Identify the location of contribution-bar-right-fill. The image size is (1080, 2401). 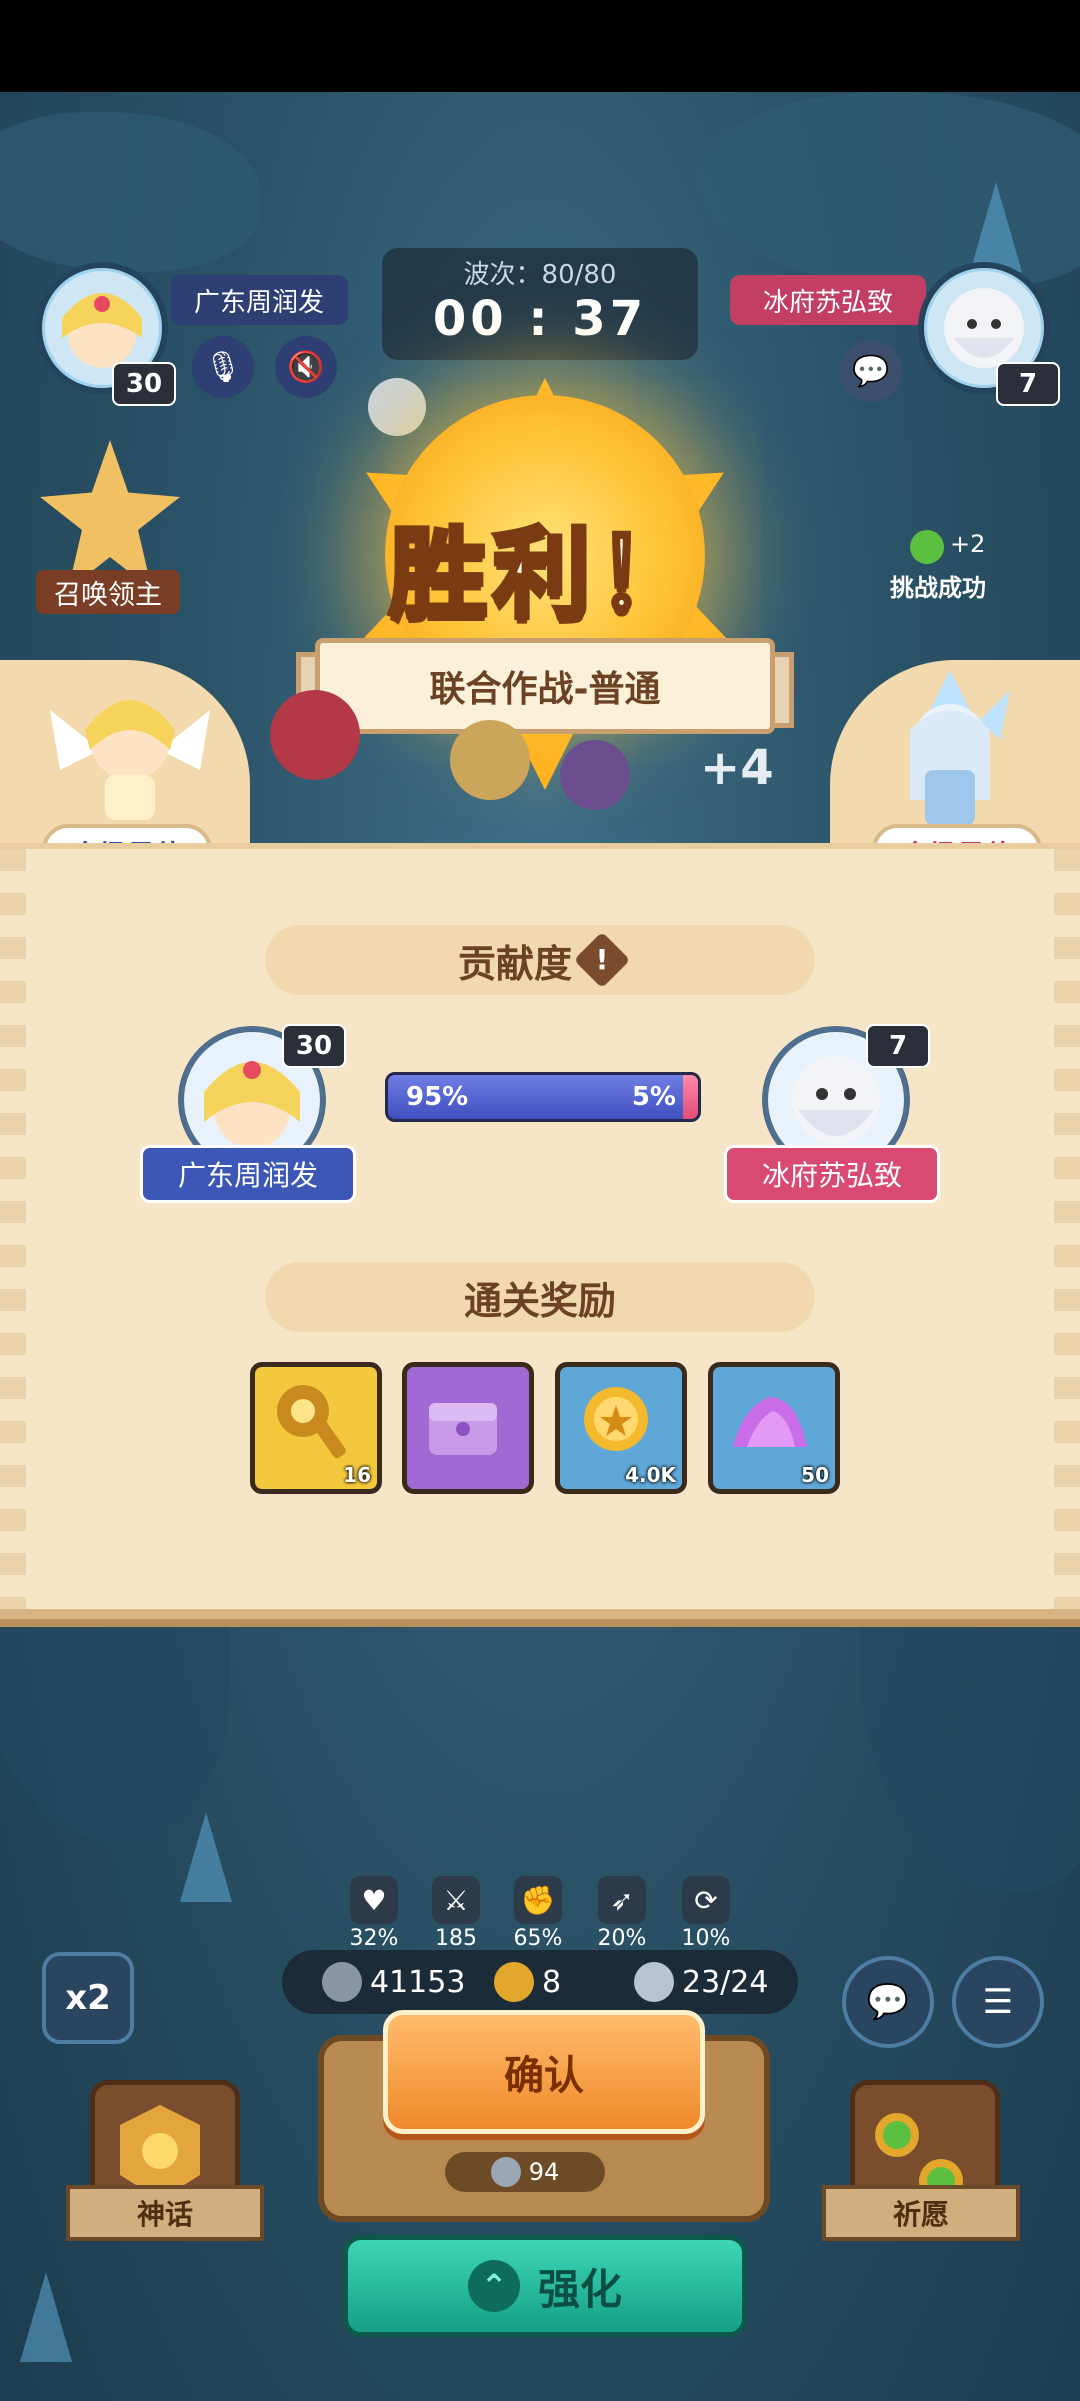
(690, 1097).